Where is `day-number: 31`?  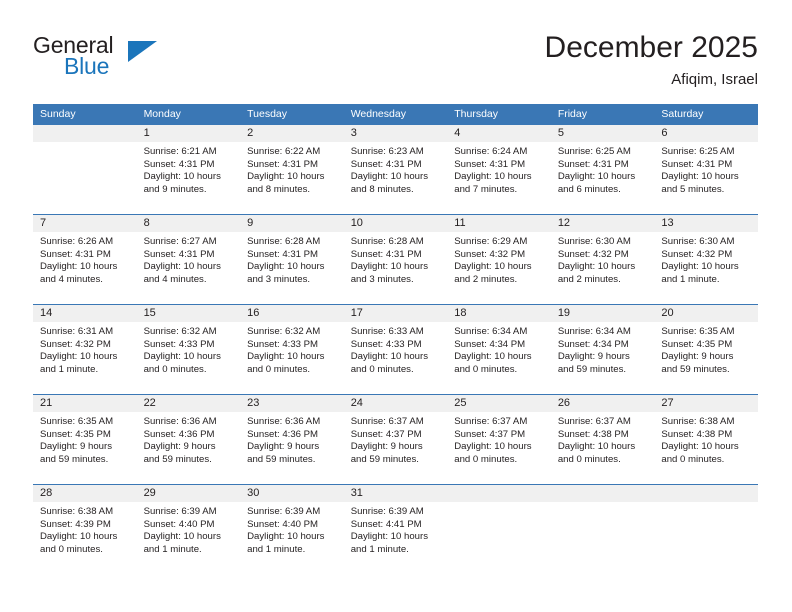 day-number: 31 is located at coordinates (395, 493).